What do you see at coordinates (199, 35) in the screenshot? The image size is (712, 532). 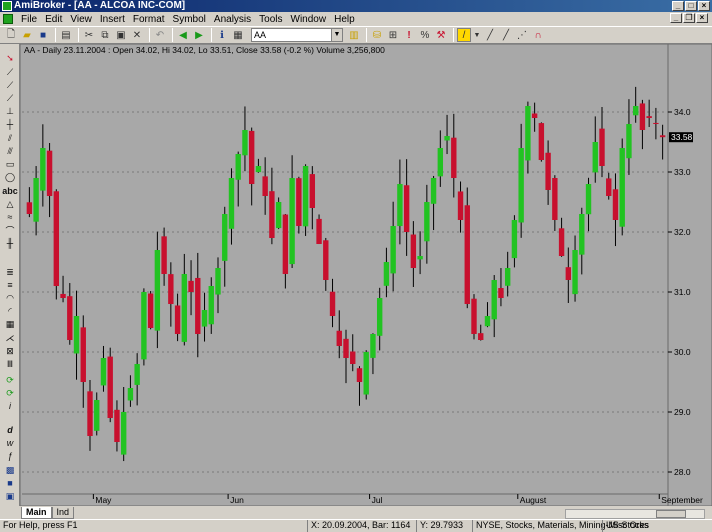 I see `forward-icon: ▶` at bounding box center [199, 35].